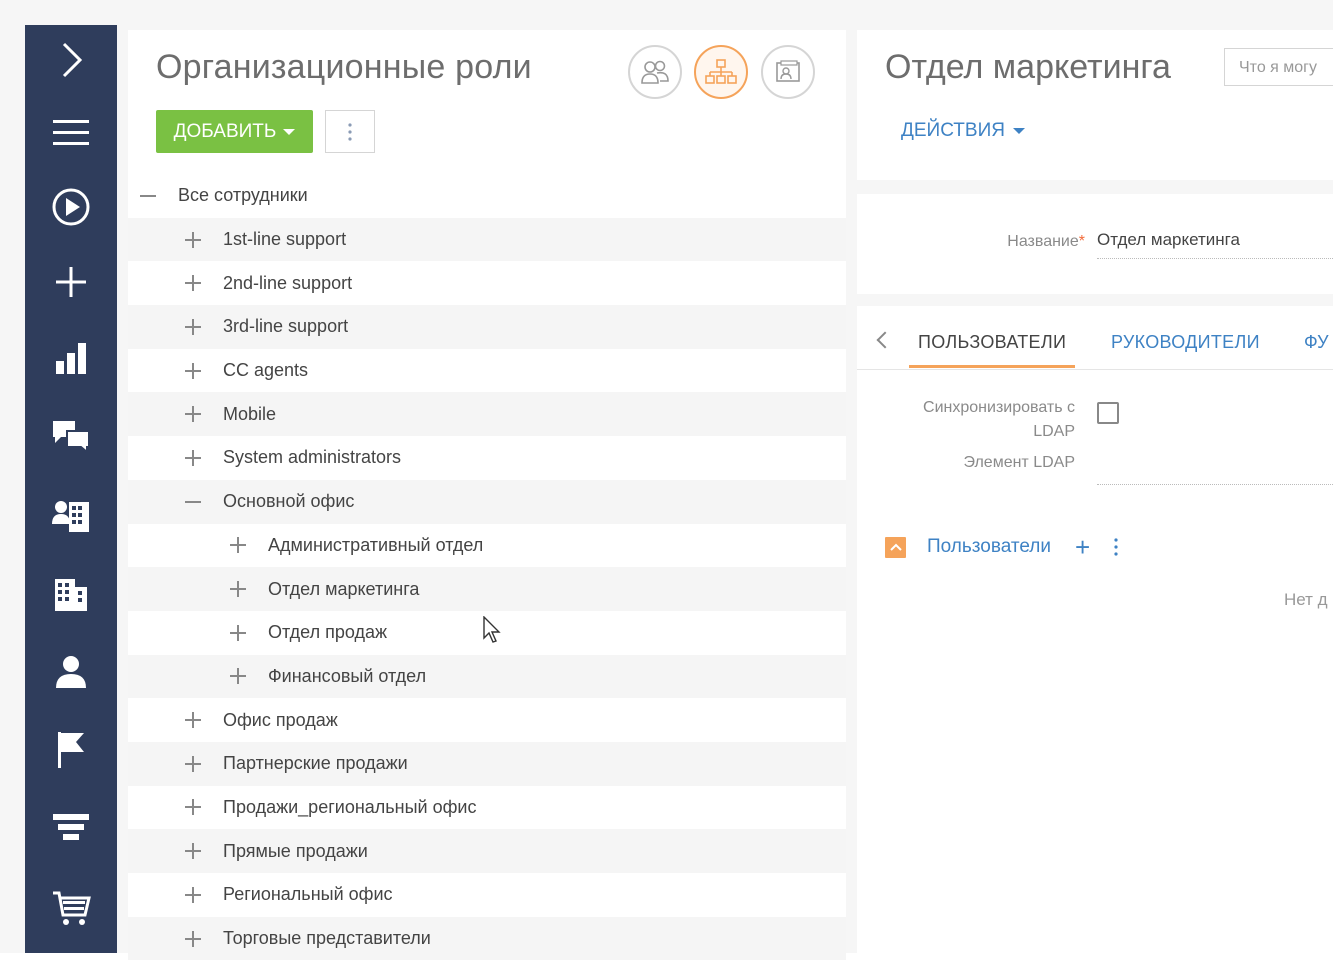 Image resolution: width=1333 pixels, height=960 pixels. What do you see at coordinates (71, 672) in the screenshot?
I see `person-icon` at bounding box center [71, 672].